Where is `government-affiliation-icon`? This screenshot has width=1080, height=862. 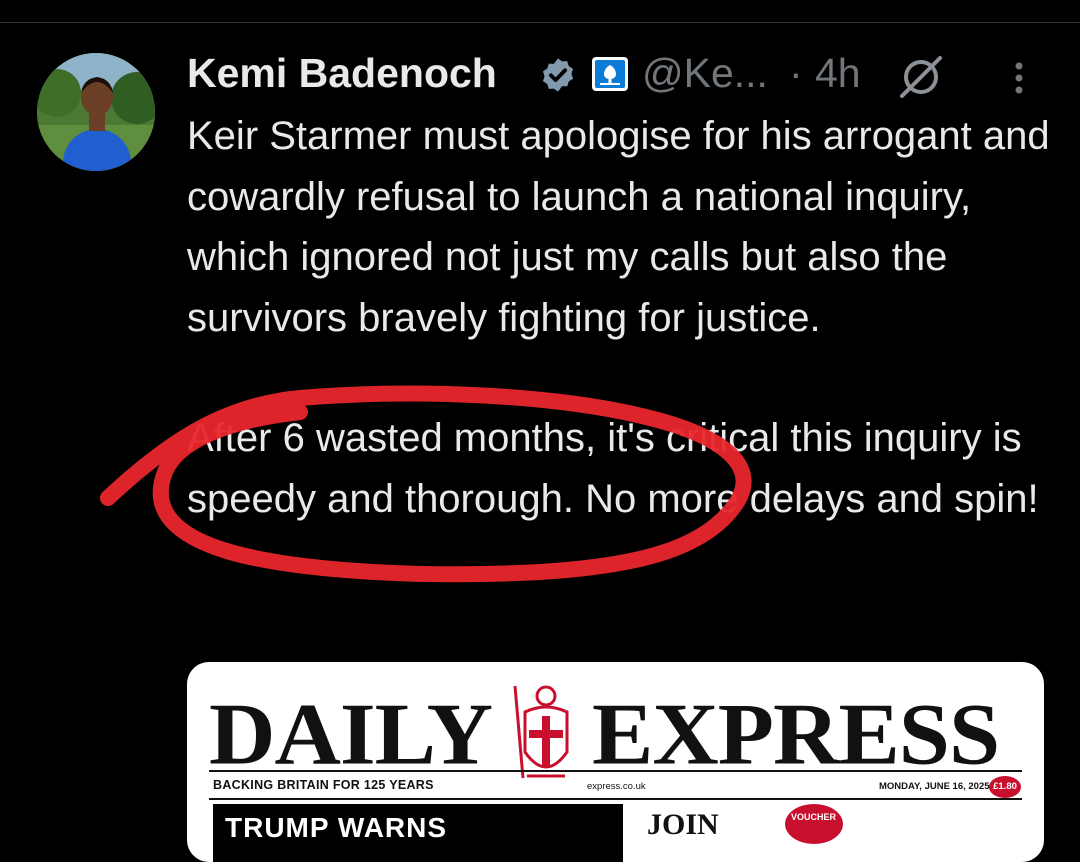 government-affiliation-icon is located at coordinates (610, 74).